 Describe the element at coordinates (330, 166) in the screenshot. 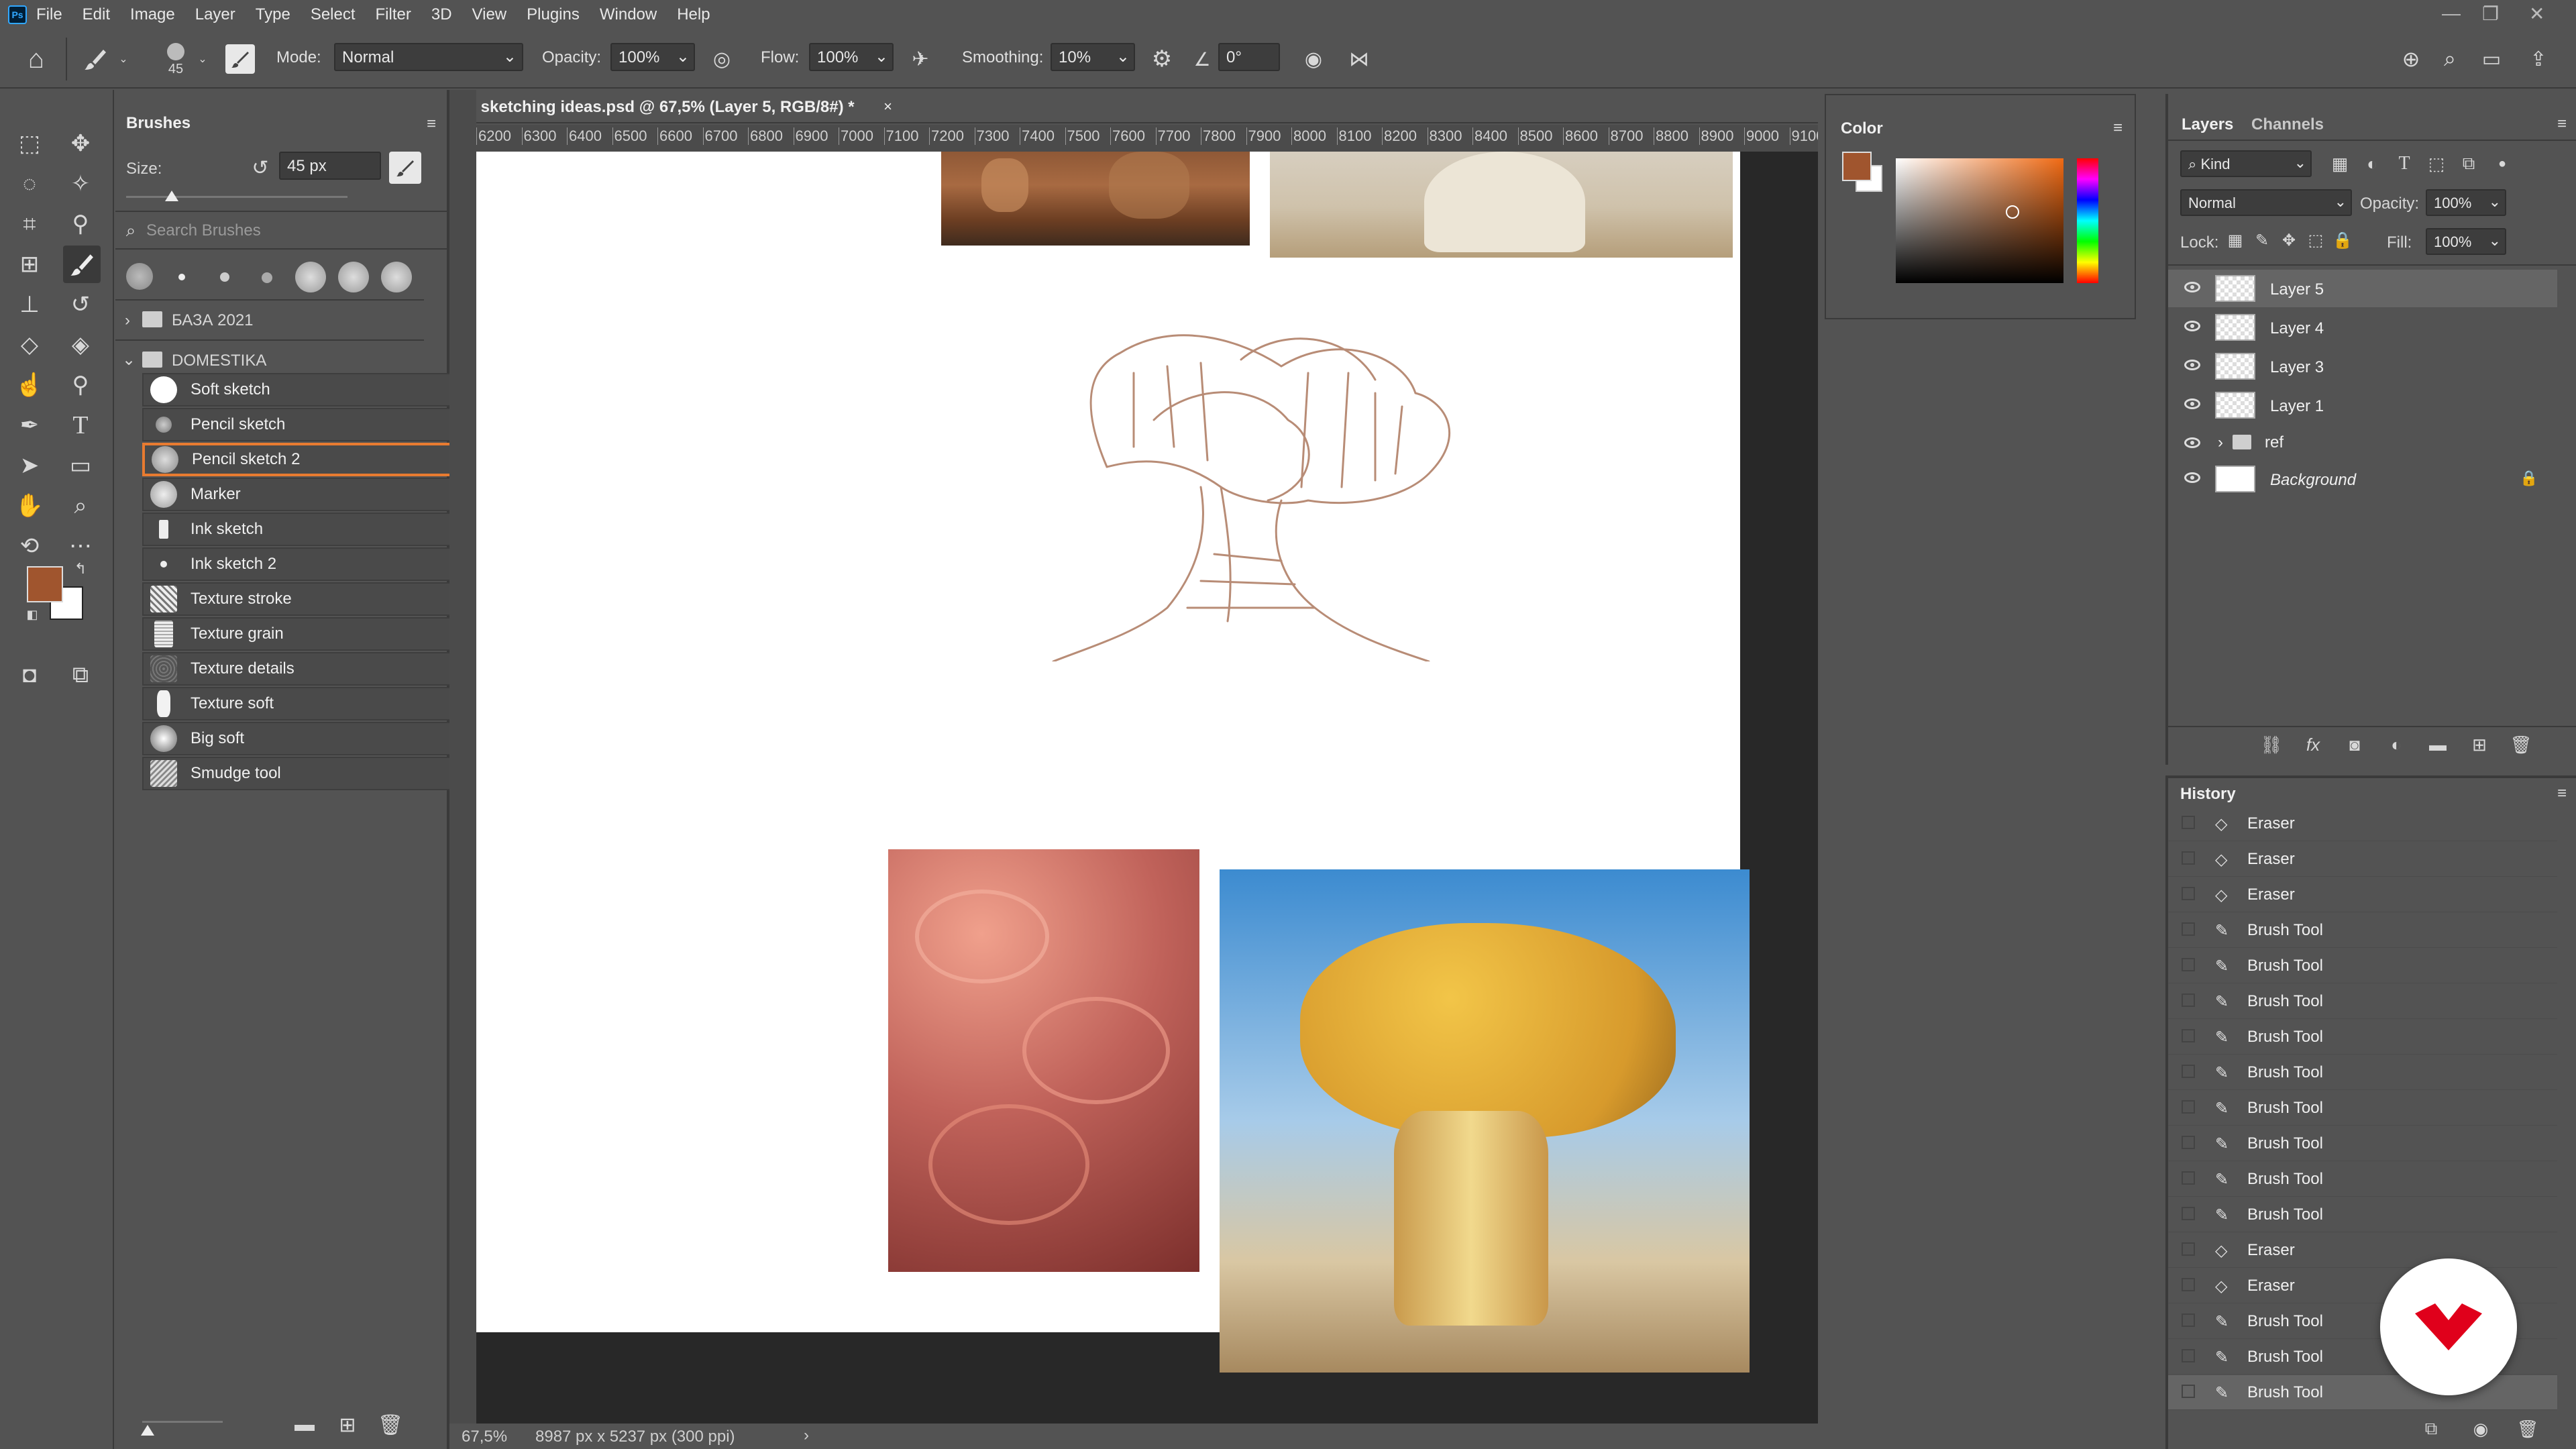

I see `size-input: 45 px` at that location.